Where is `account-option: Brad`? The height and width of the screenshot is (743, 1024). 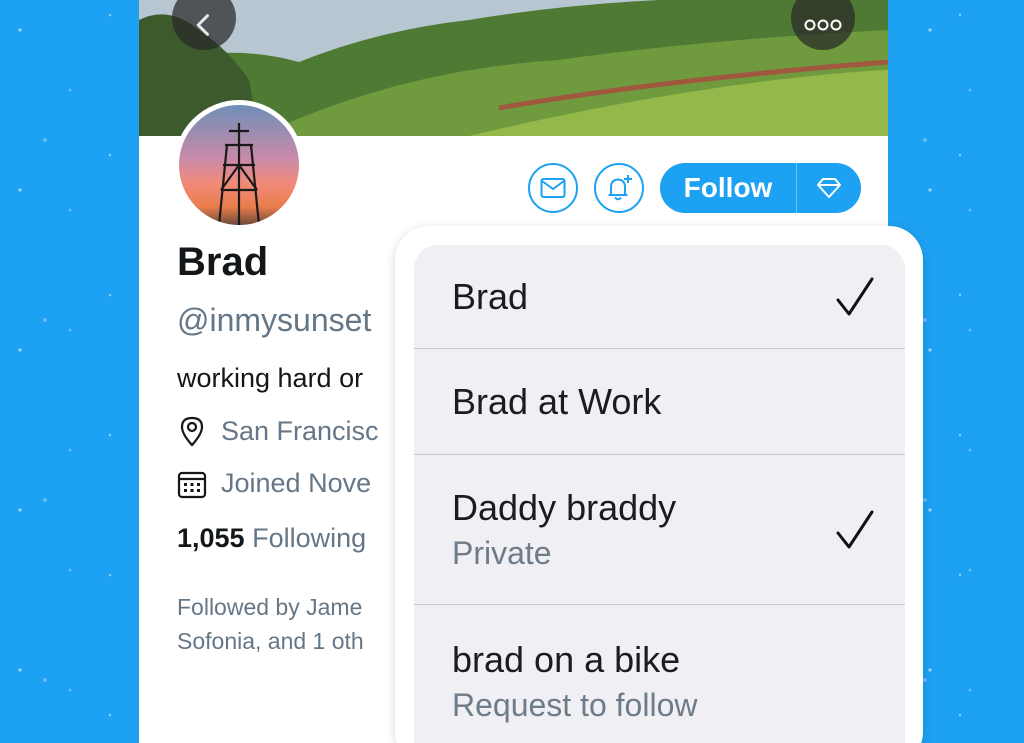 account-option: Brad is located at coordinates (659, 297).